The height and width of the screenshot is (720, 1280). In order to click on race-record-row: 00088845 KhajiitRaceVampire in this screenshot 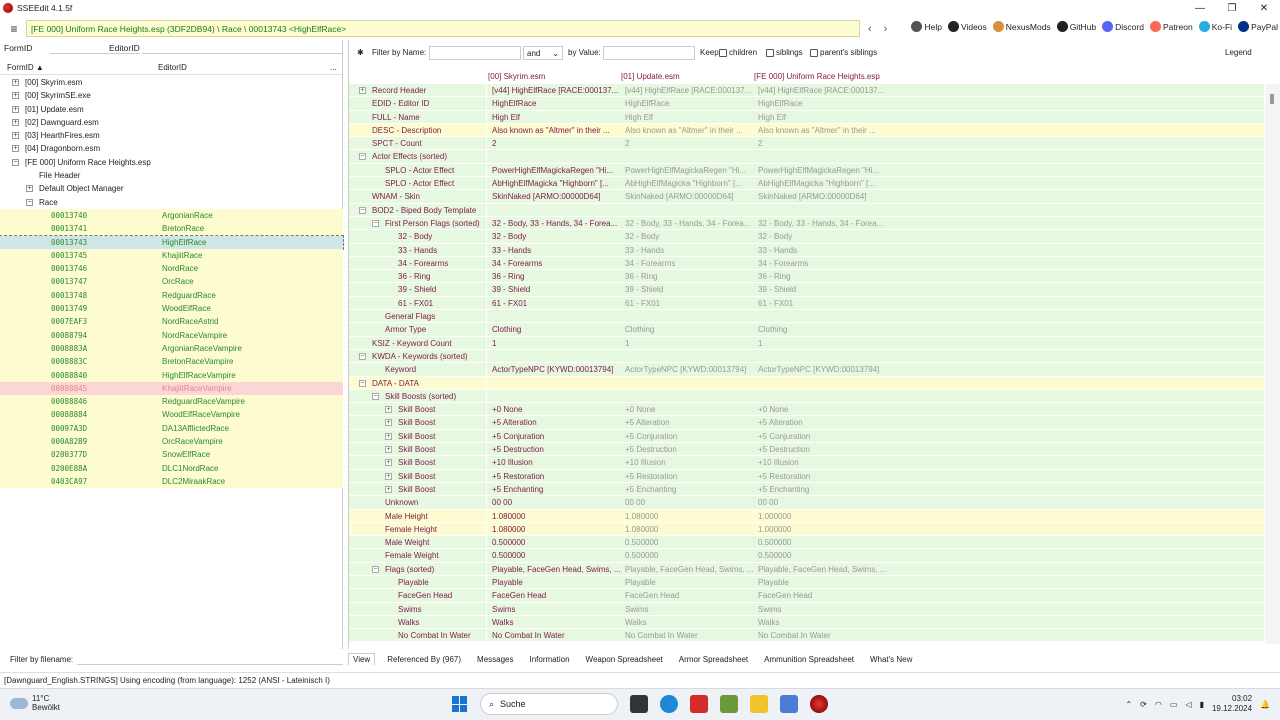, I will do `click(171, 388)`.